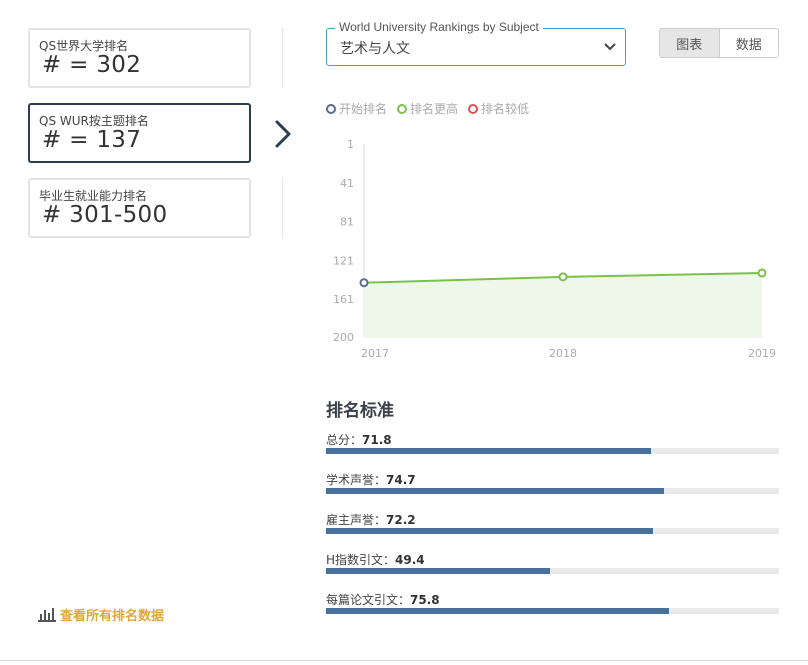  What do you see at coordinates (425, 600) in the screenshot?
I see `criterion-value: 75.8` at bounding box center [425, 600].